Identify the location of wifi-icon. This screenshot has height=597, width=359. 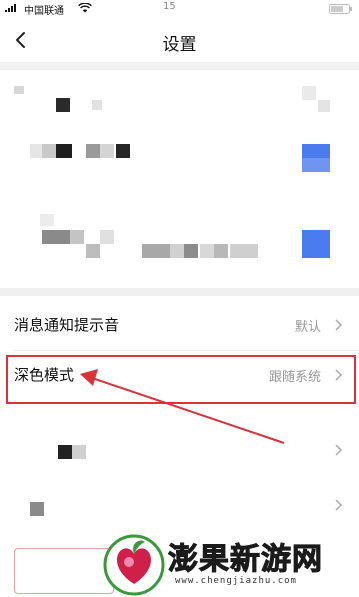
(85, 8).